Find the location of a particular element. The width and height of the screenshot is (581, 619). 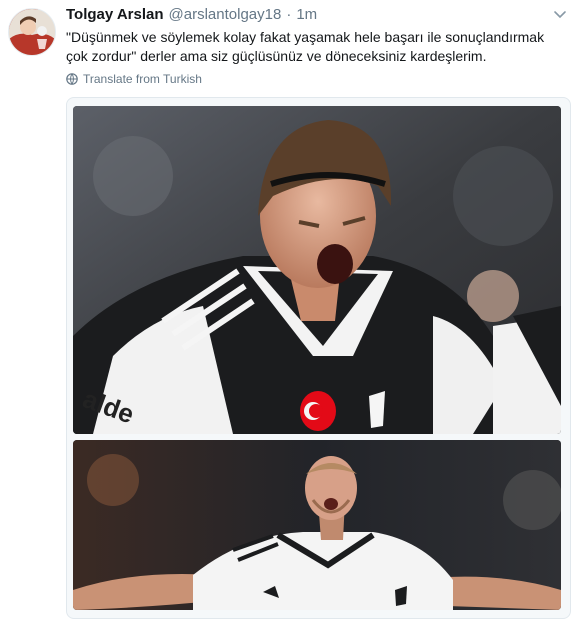

author-name: Tolgay Arslan is located at coordinates (115, 14).